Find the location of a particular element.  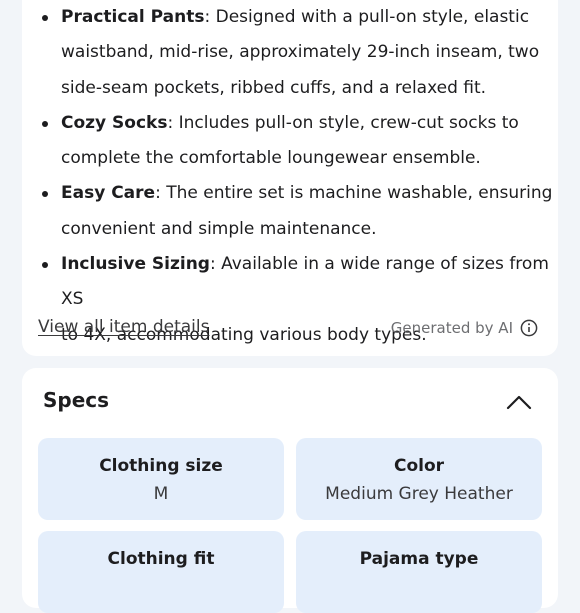

generated-by-label: Generated by AI is located at coordinates (451, 328).